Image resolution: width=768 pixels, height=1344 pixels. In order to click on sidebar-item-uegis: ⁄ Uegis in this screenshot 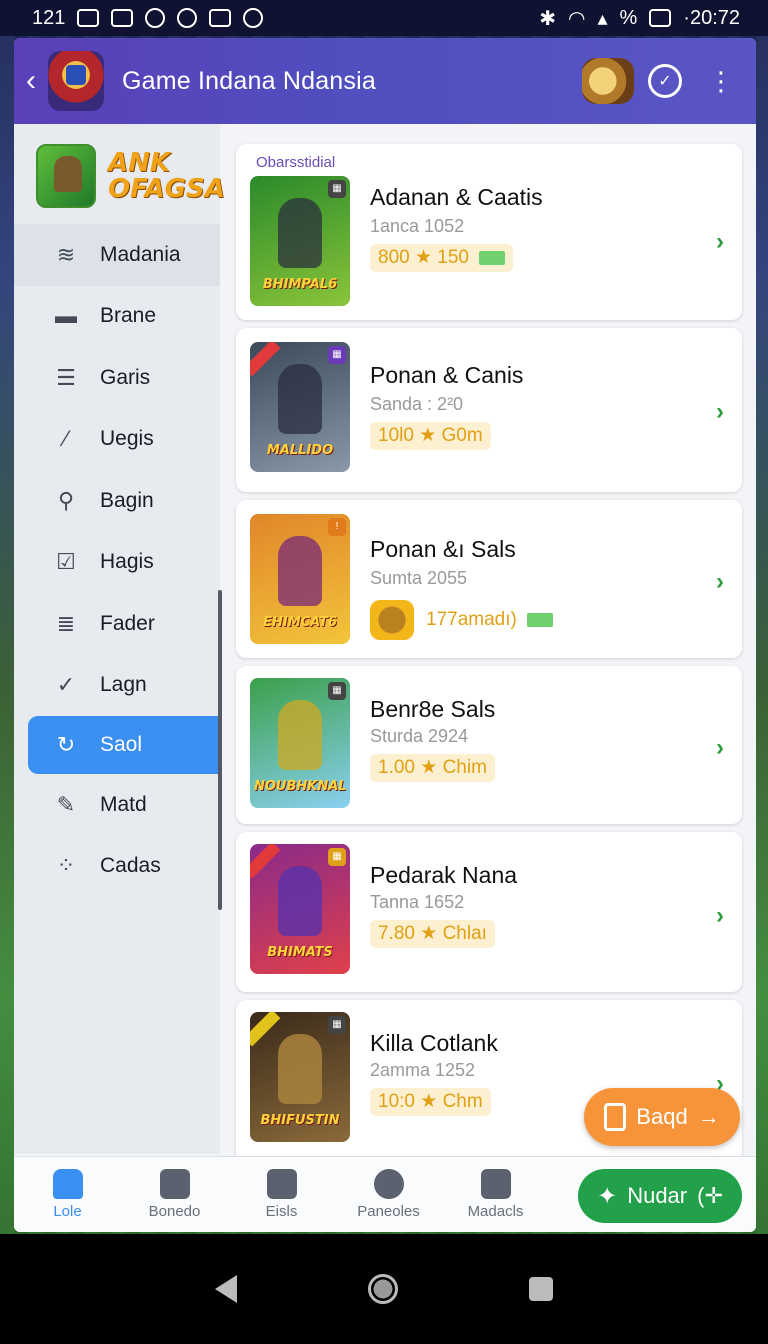, I will do `click(117, 440)`.